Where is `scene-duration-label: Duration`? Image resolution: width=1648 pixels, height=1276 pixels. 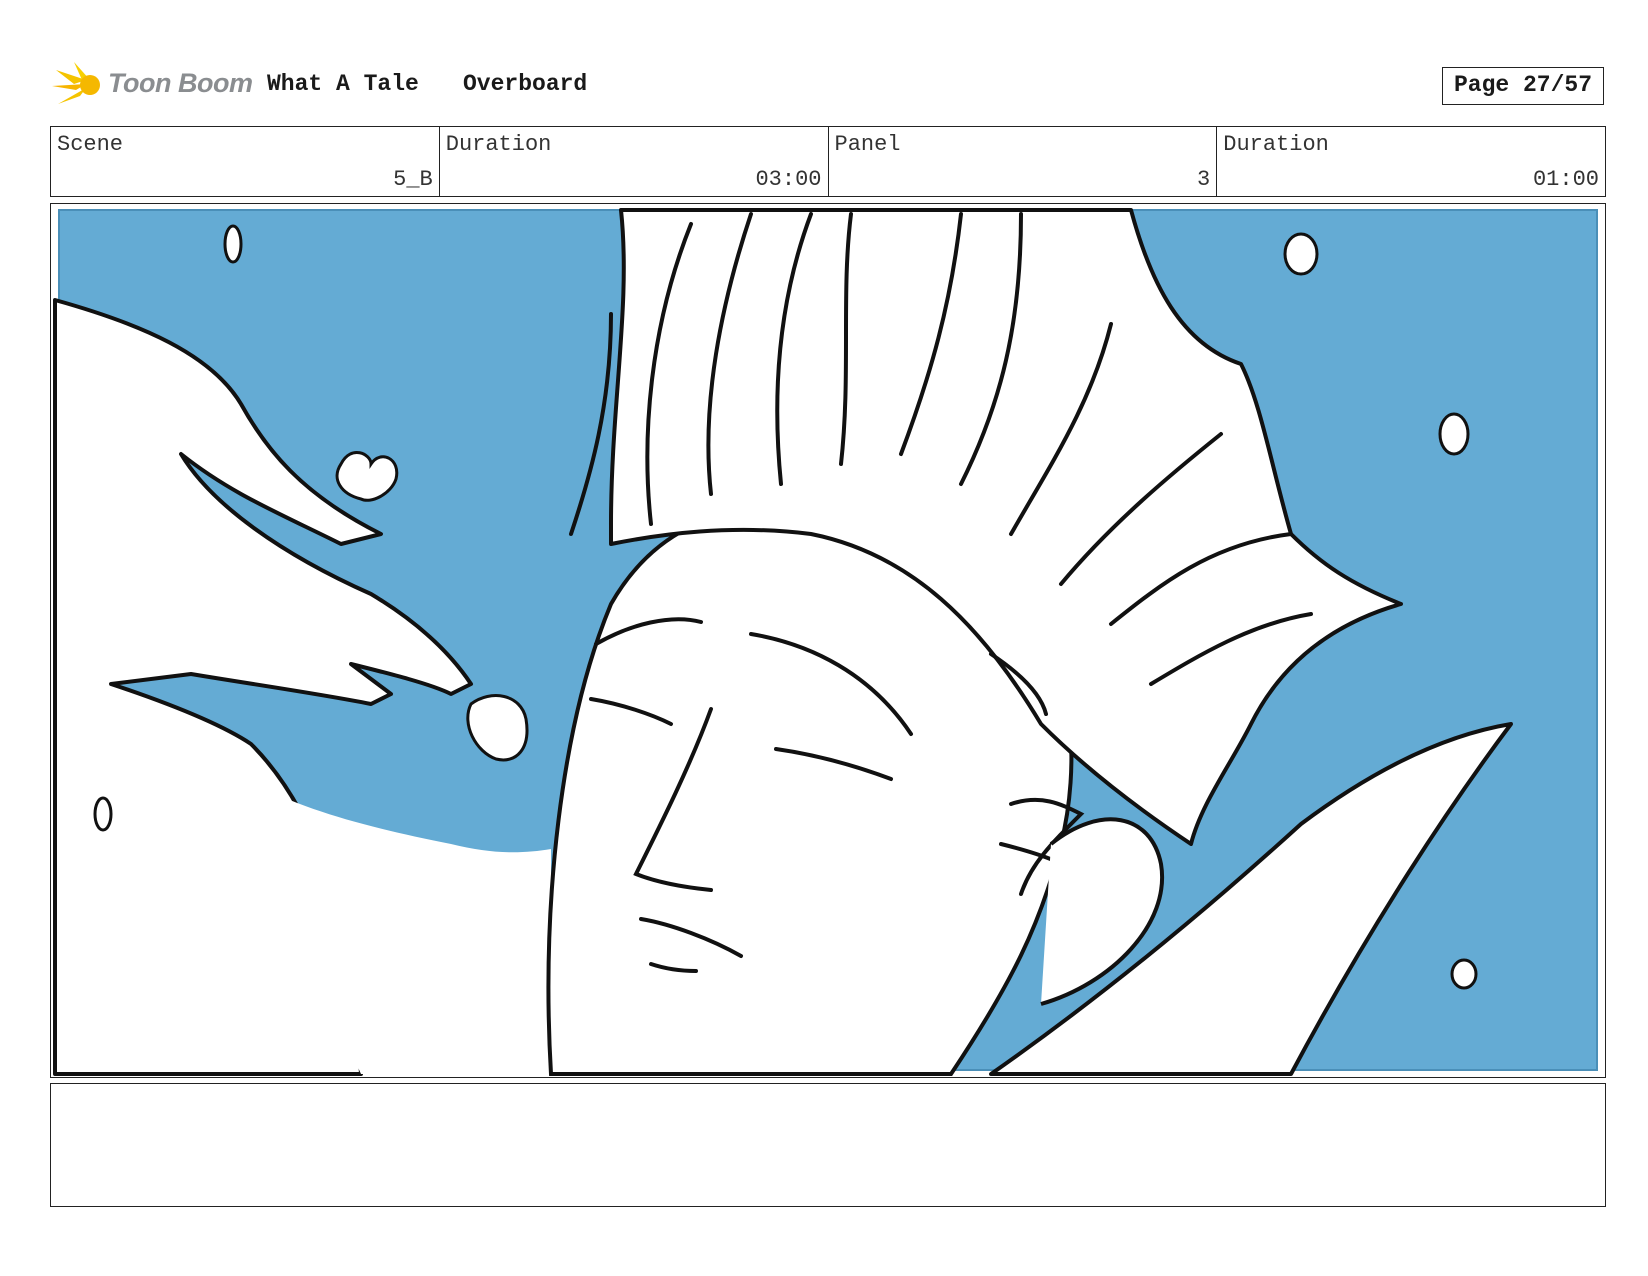
scene-duration-label: Duration is located at coordinates (498, 144).